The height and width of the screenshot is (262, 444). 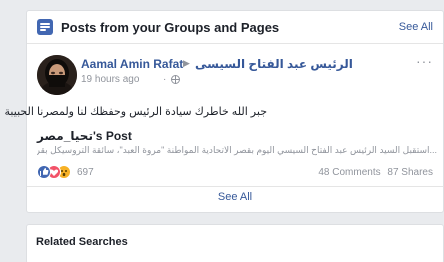 I want to click on divider, so click(x=235, y=186).